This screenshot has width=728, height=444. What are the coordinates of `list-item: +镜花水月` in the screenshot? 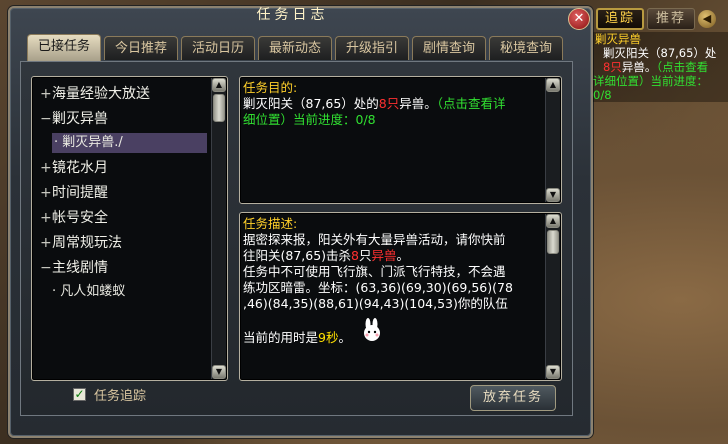 It's located at (74, 168).